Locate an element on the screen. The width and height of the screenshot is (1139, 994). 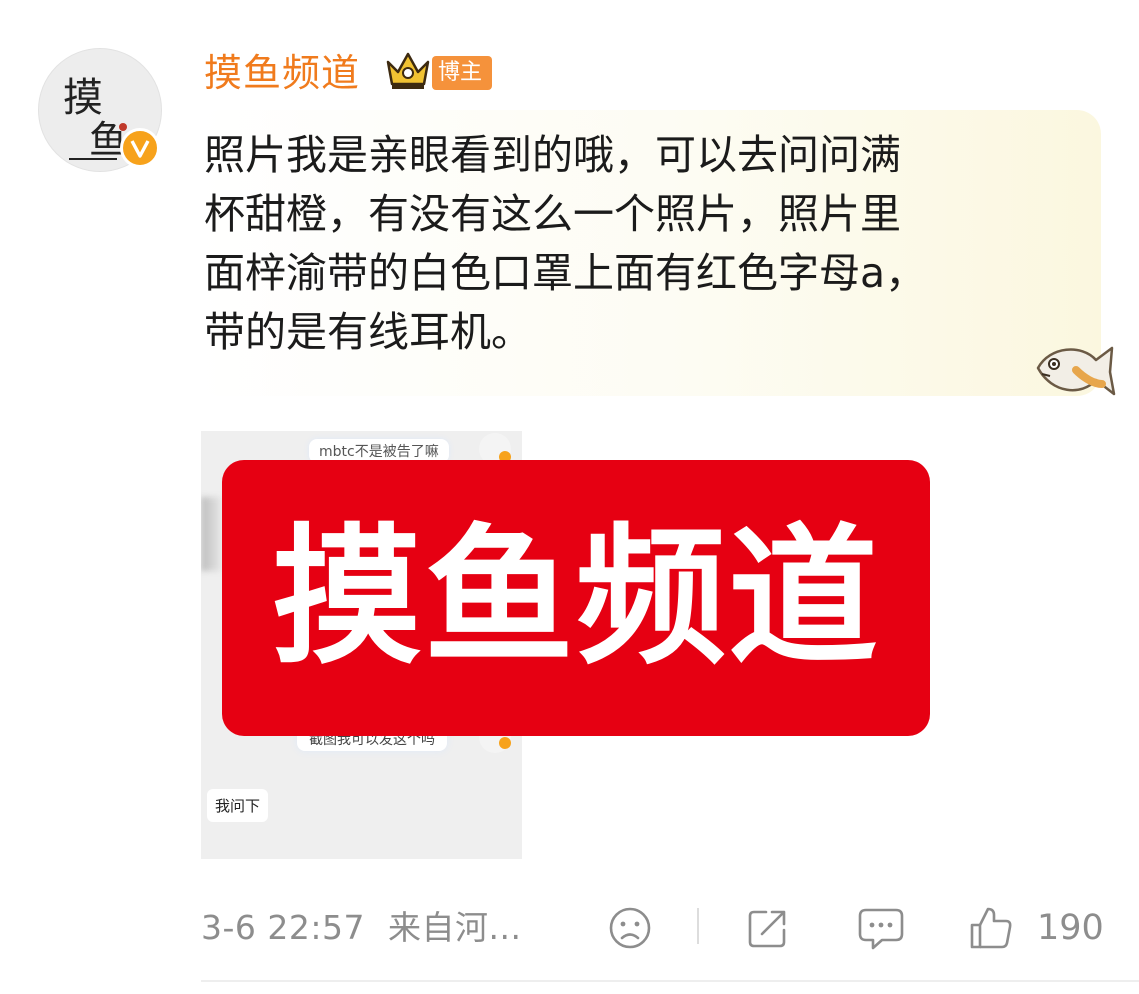
sad-face-icon is located at coordinates (630, 928).